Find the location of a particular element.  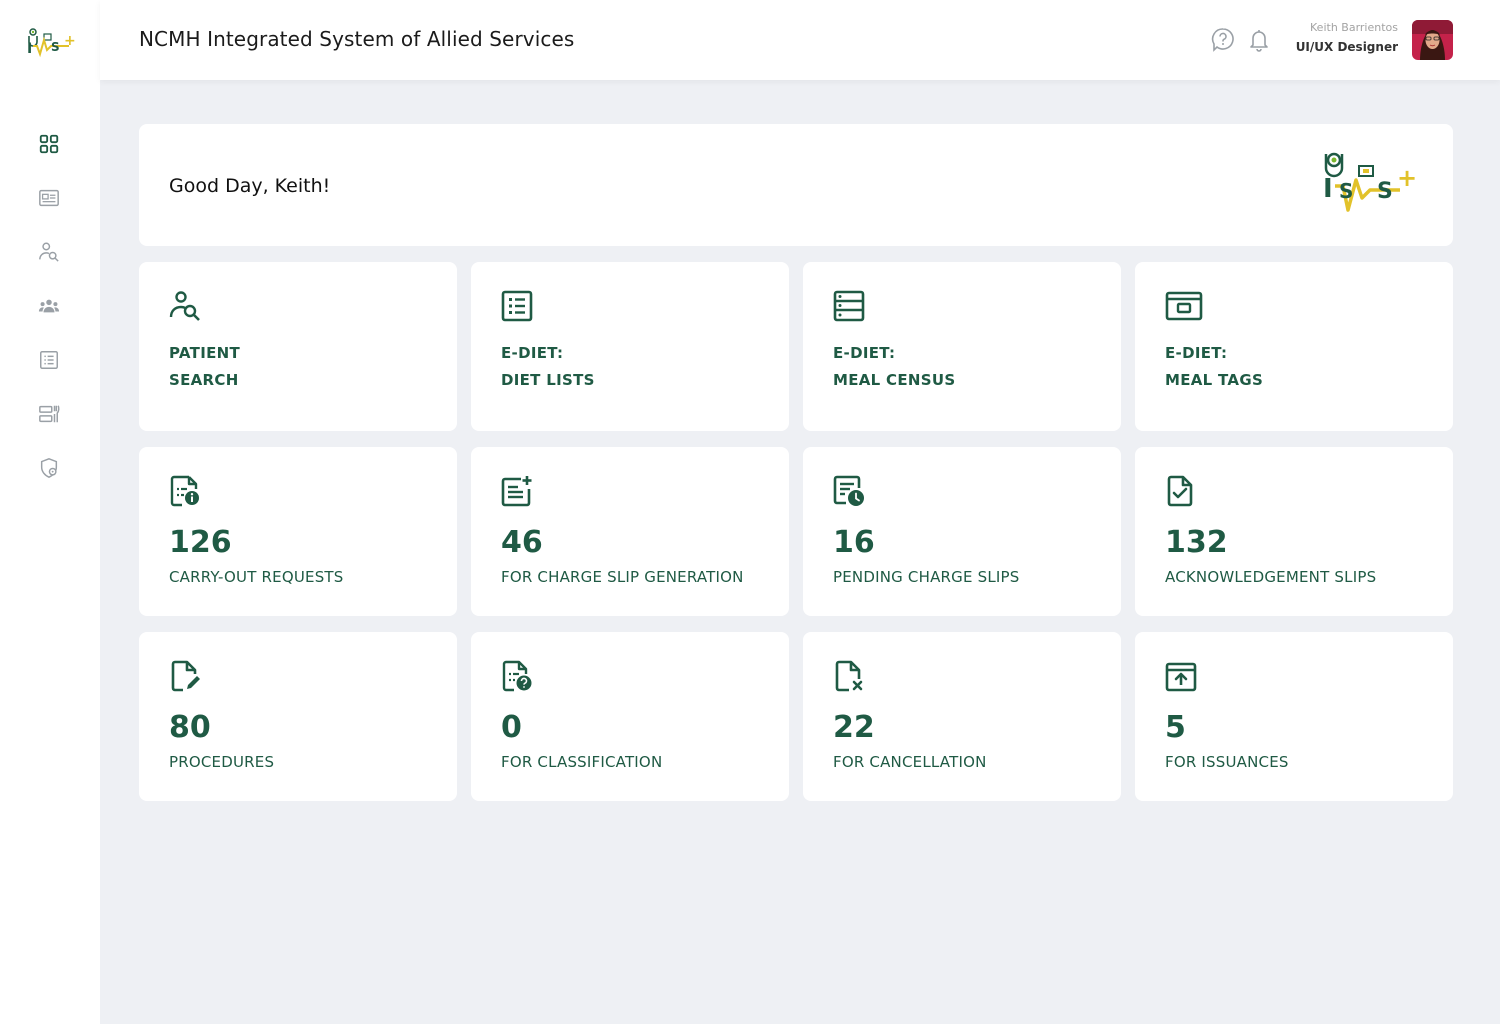

document-check-icon is located at coordinates (1181, 491).